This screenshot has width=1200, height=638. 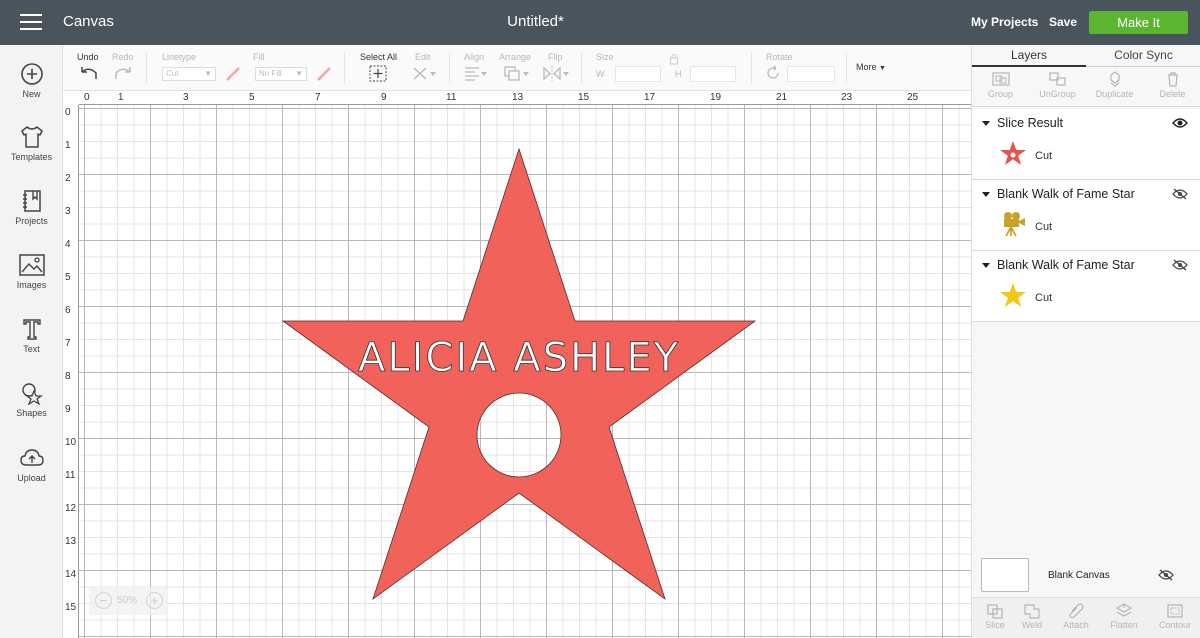 I want to click on redo-icon, so click(x=123, y=73).